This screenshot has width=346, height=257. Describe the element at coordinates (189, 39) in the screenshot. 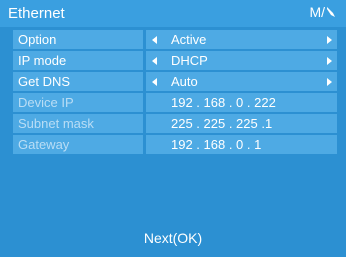

I see `option-value: Active` at that location.